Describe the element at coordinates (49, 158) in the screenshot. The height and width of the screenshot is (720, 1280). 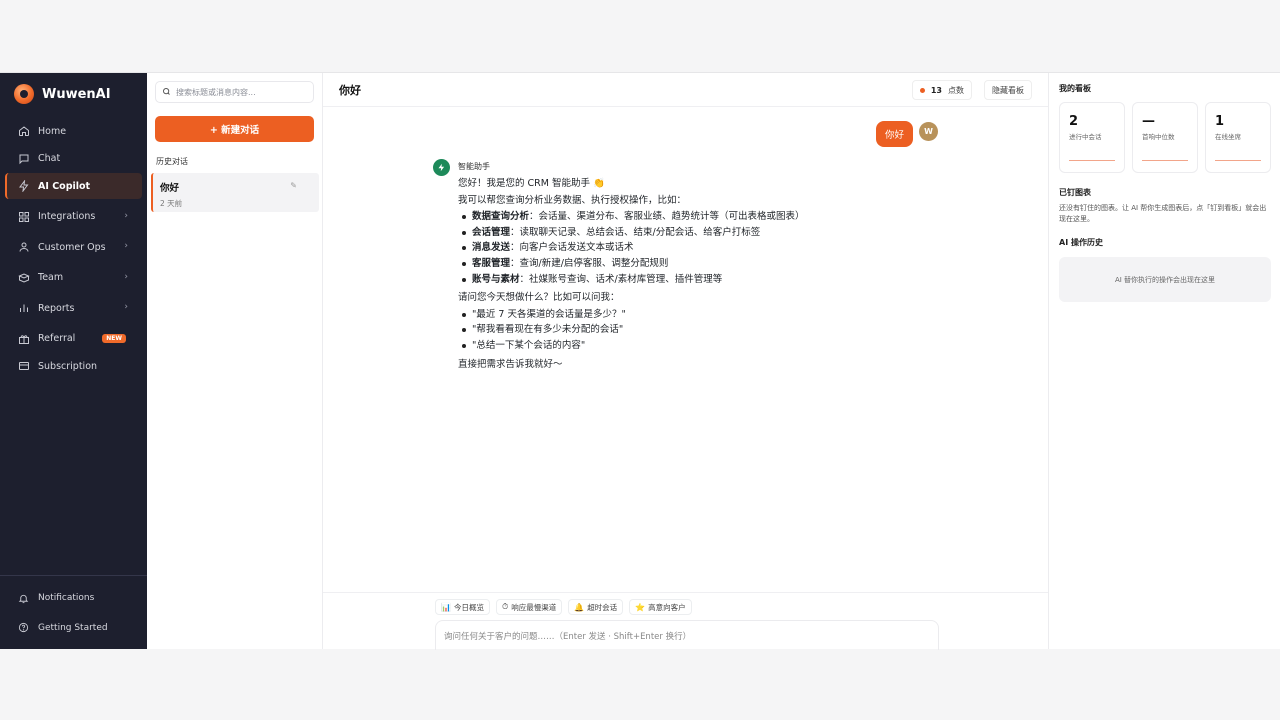
I see `nav-label: Chat` at that location.